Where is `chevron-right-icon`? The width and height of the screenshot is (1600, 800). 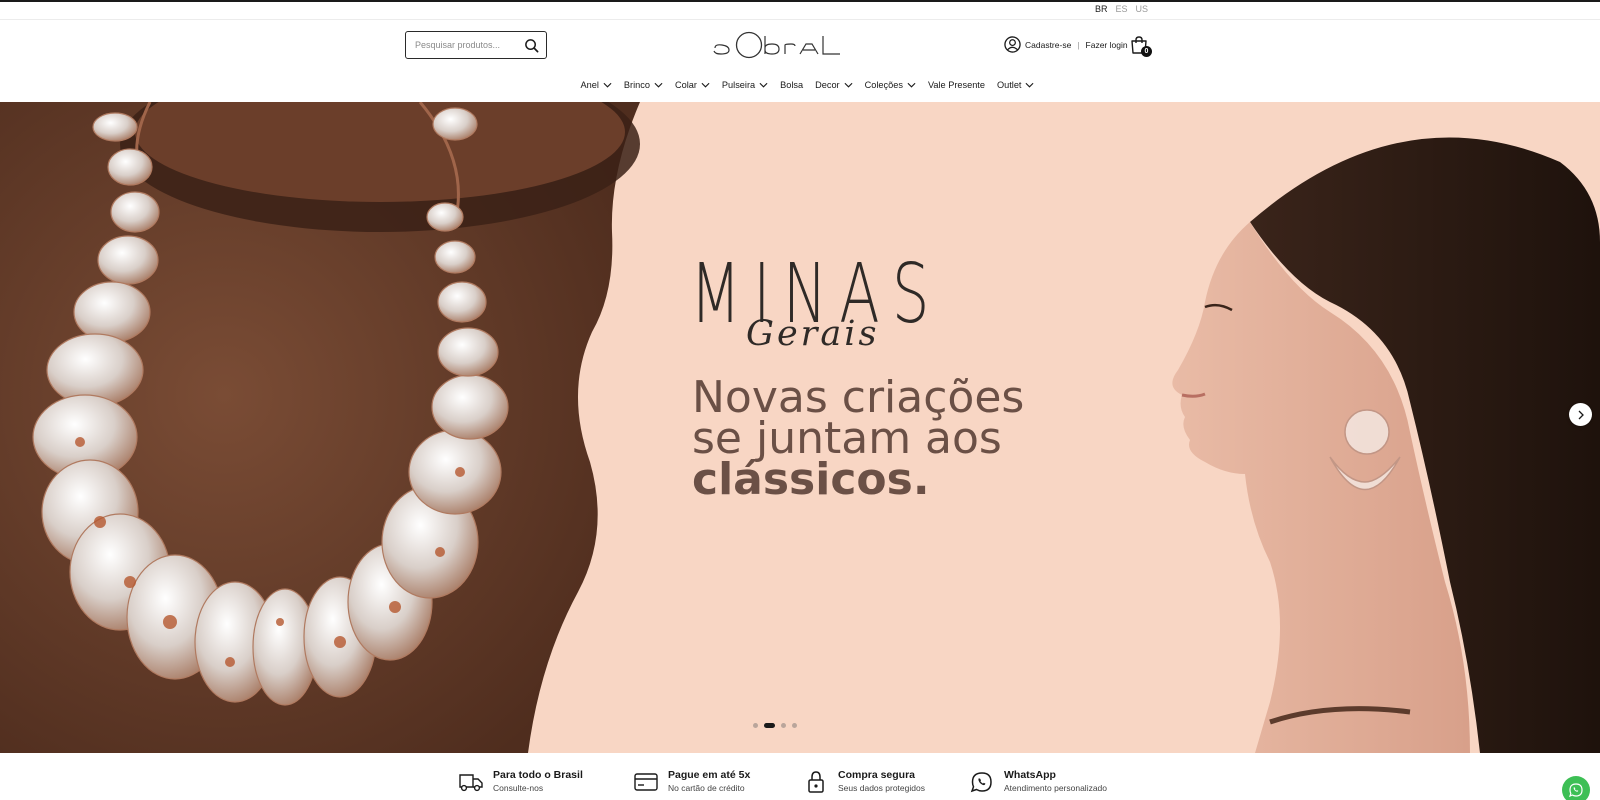 chevron-right-icon is located at coordinates (1581, 414).